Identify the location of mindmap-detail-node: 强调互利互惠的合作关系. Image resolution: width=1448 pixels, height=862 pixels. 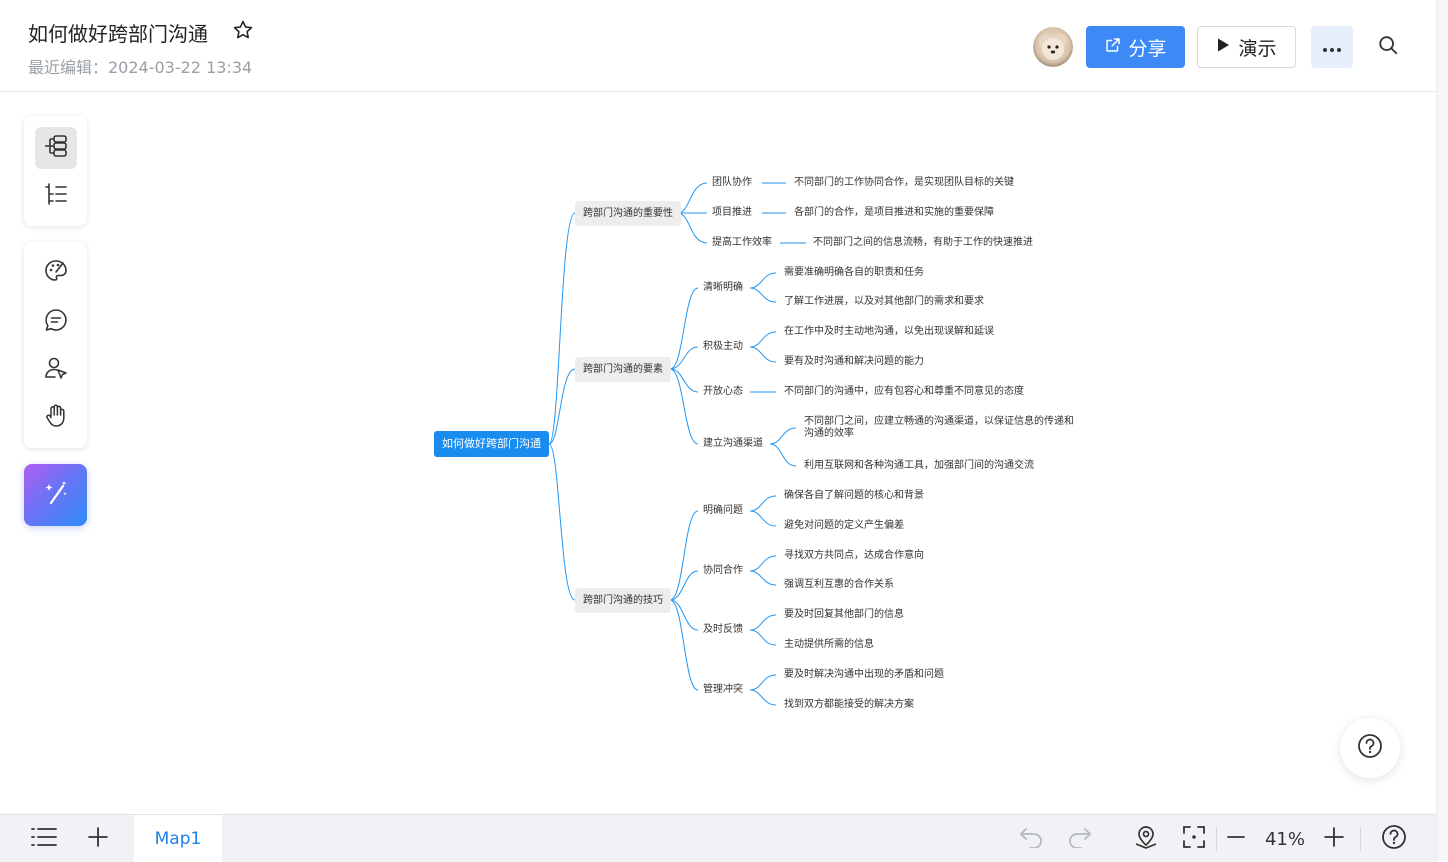
(839, 585).